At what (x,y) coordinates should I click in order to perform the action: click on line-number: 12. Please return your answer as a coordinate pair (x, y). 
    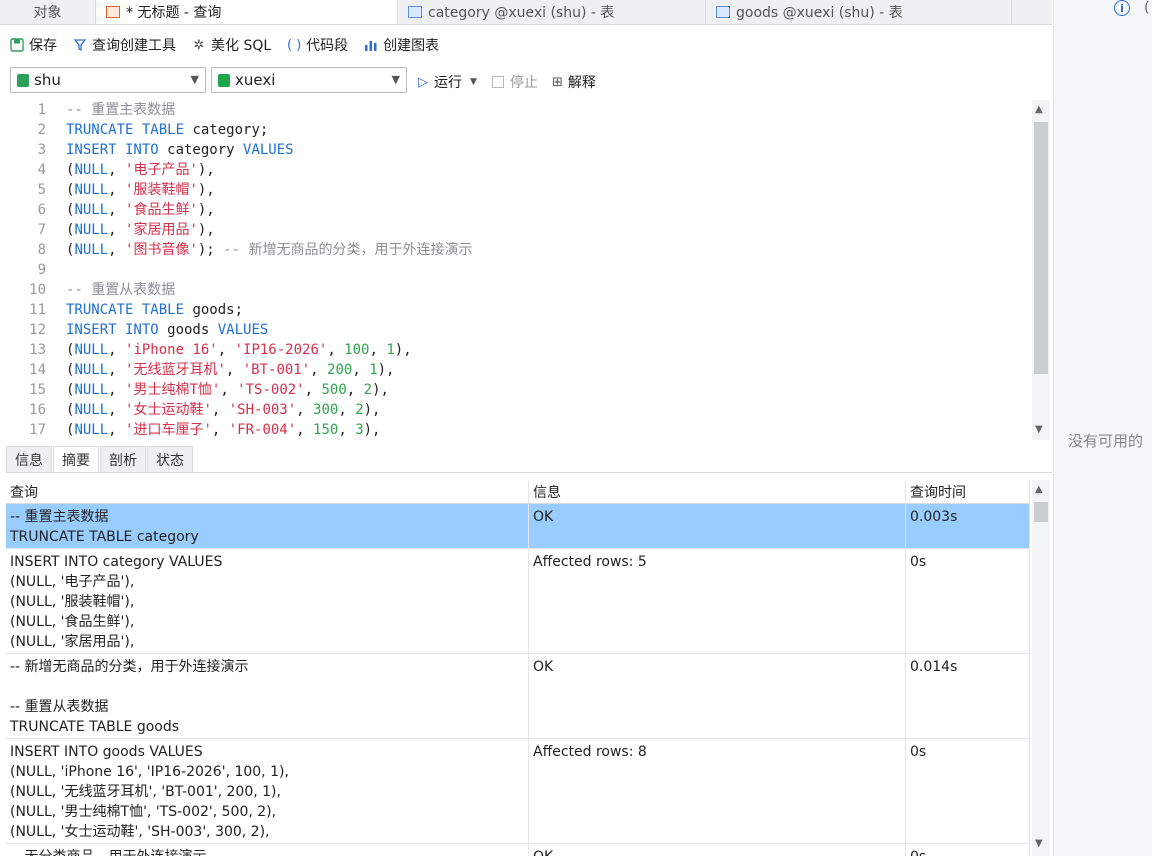
    Looking at the image, I should click on (37, 330).